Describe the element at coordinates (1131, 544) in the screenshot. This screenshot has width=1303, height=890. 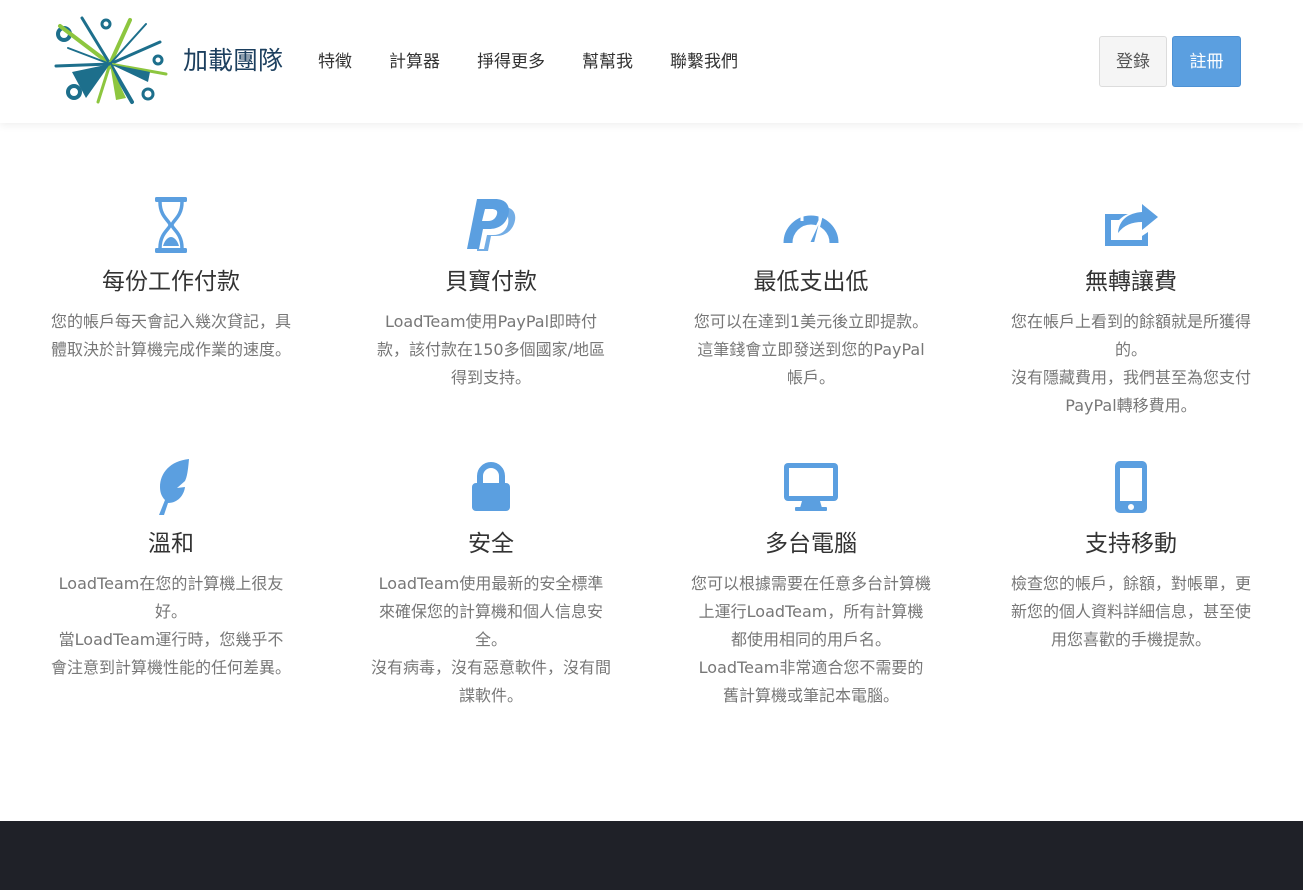
I see `feature-title: 支持移動` at that location.